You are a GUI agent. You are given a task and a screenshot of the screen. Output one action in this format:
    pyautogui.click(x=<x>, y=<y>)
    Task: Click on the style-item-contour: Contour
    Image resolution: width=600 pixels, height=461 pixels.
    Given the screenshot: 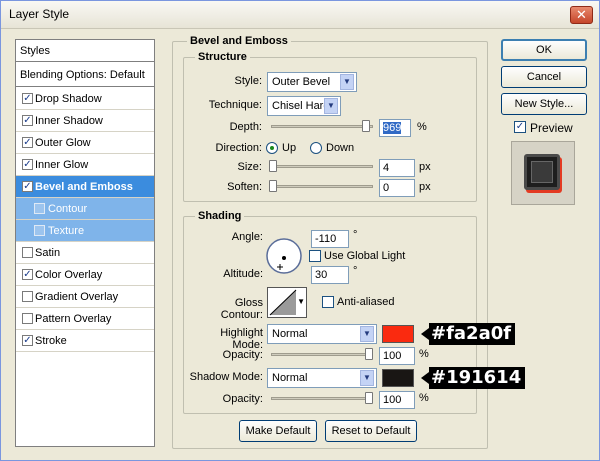 What is the action you would take?
    pyautogui.click(x=85, y=209)
    